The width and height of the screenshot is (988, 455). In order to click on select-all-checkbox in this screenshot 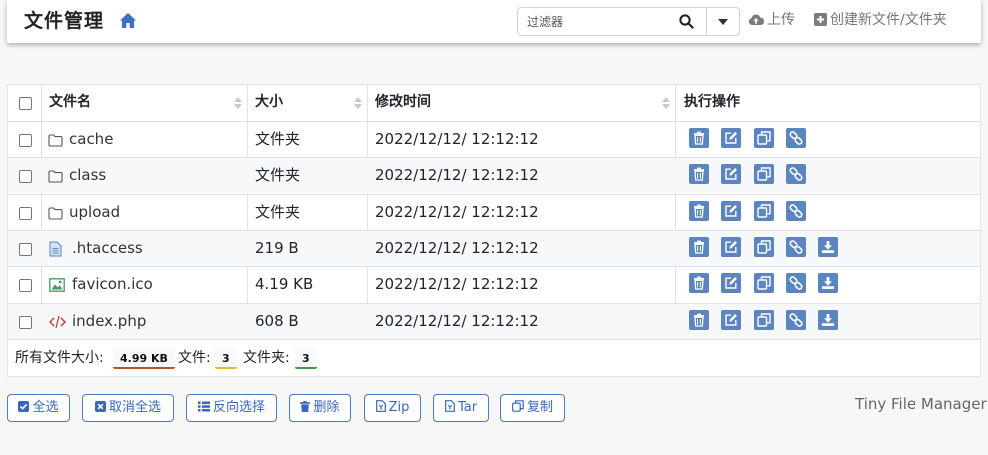, I will do `click(25, 103)`.